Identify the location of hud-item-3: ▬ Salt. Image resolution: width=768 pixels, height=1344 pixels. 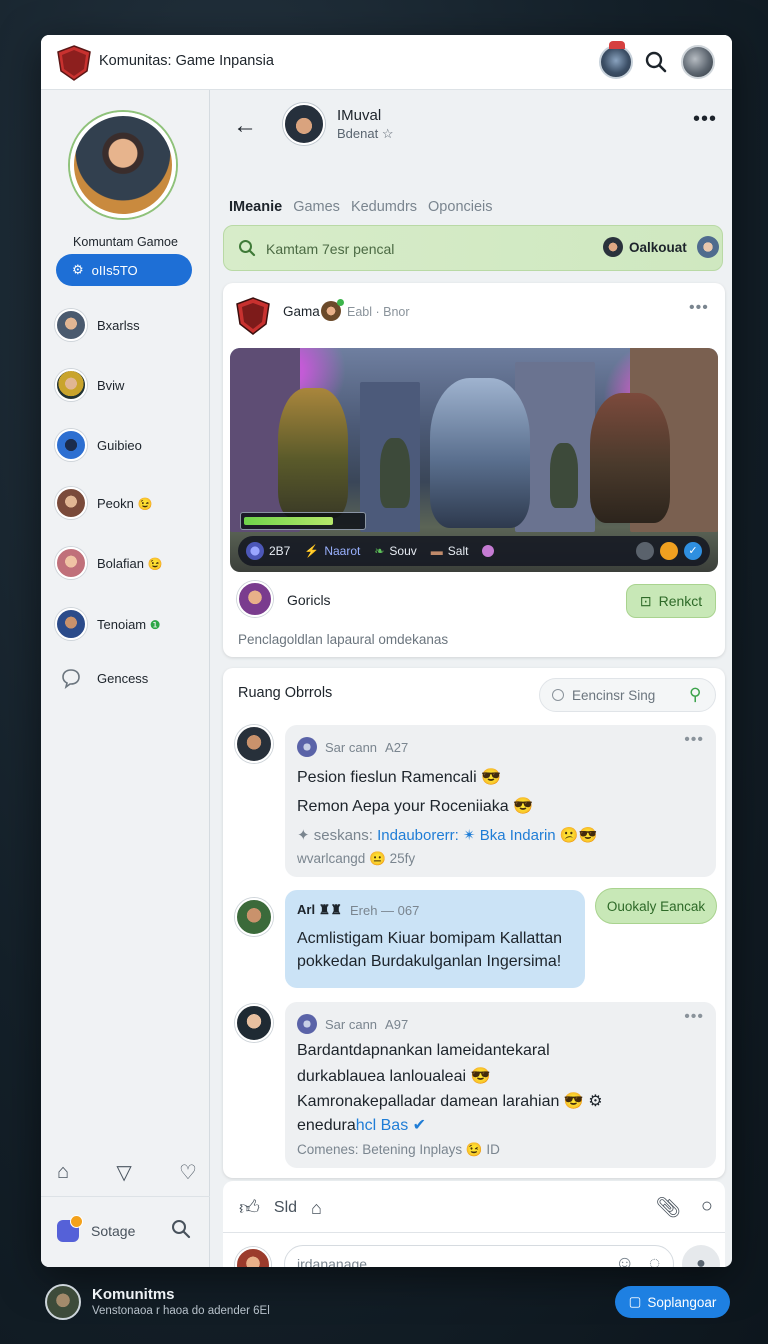
(449, 551).